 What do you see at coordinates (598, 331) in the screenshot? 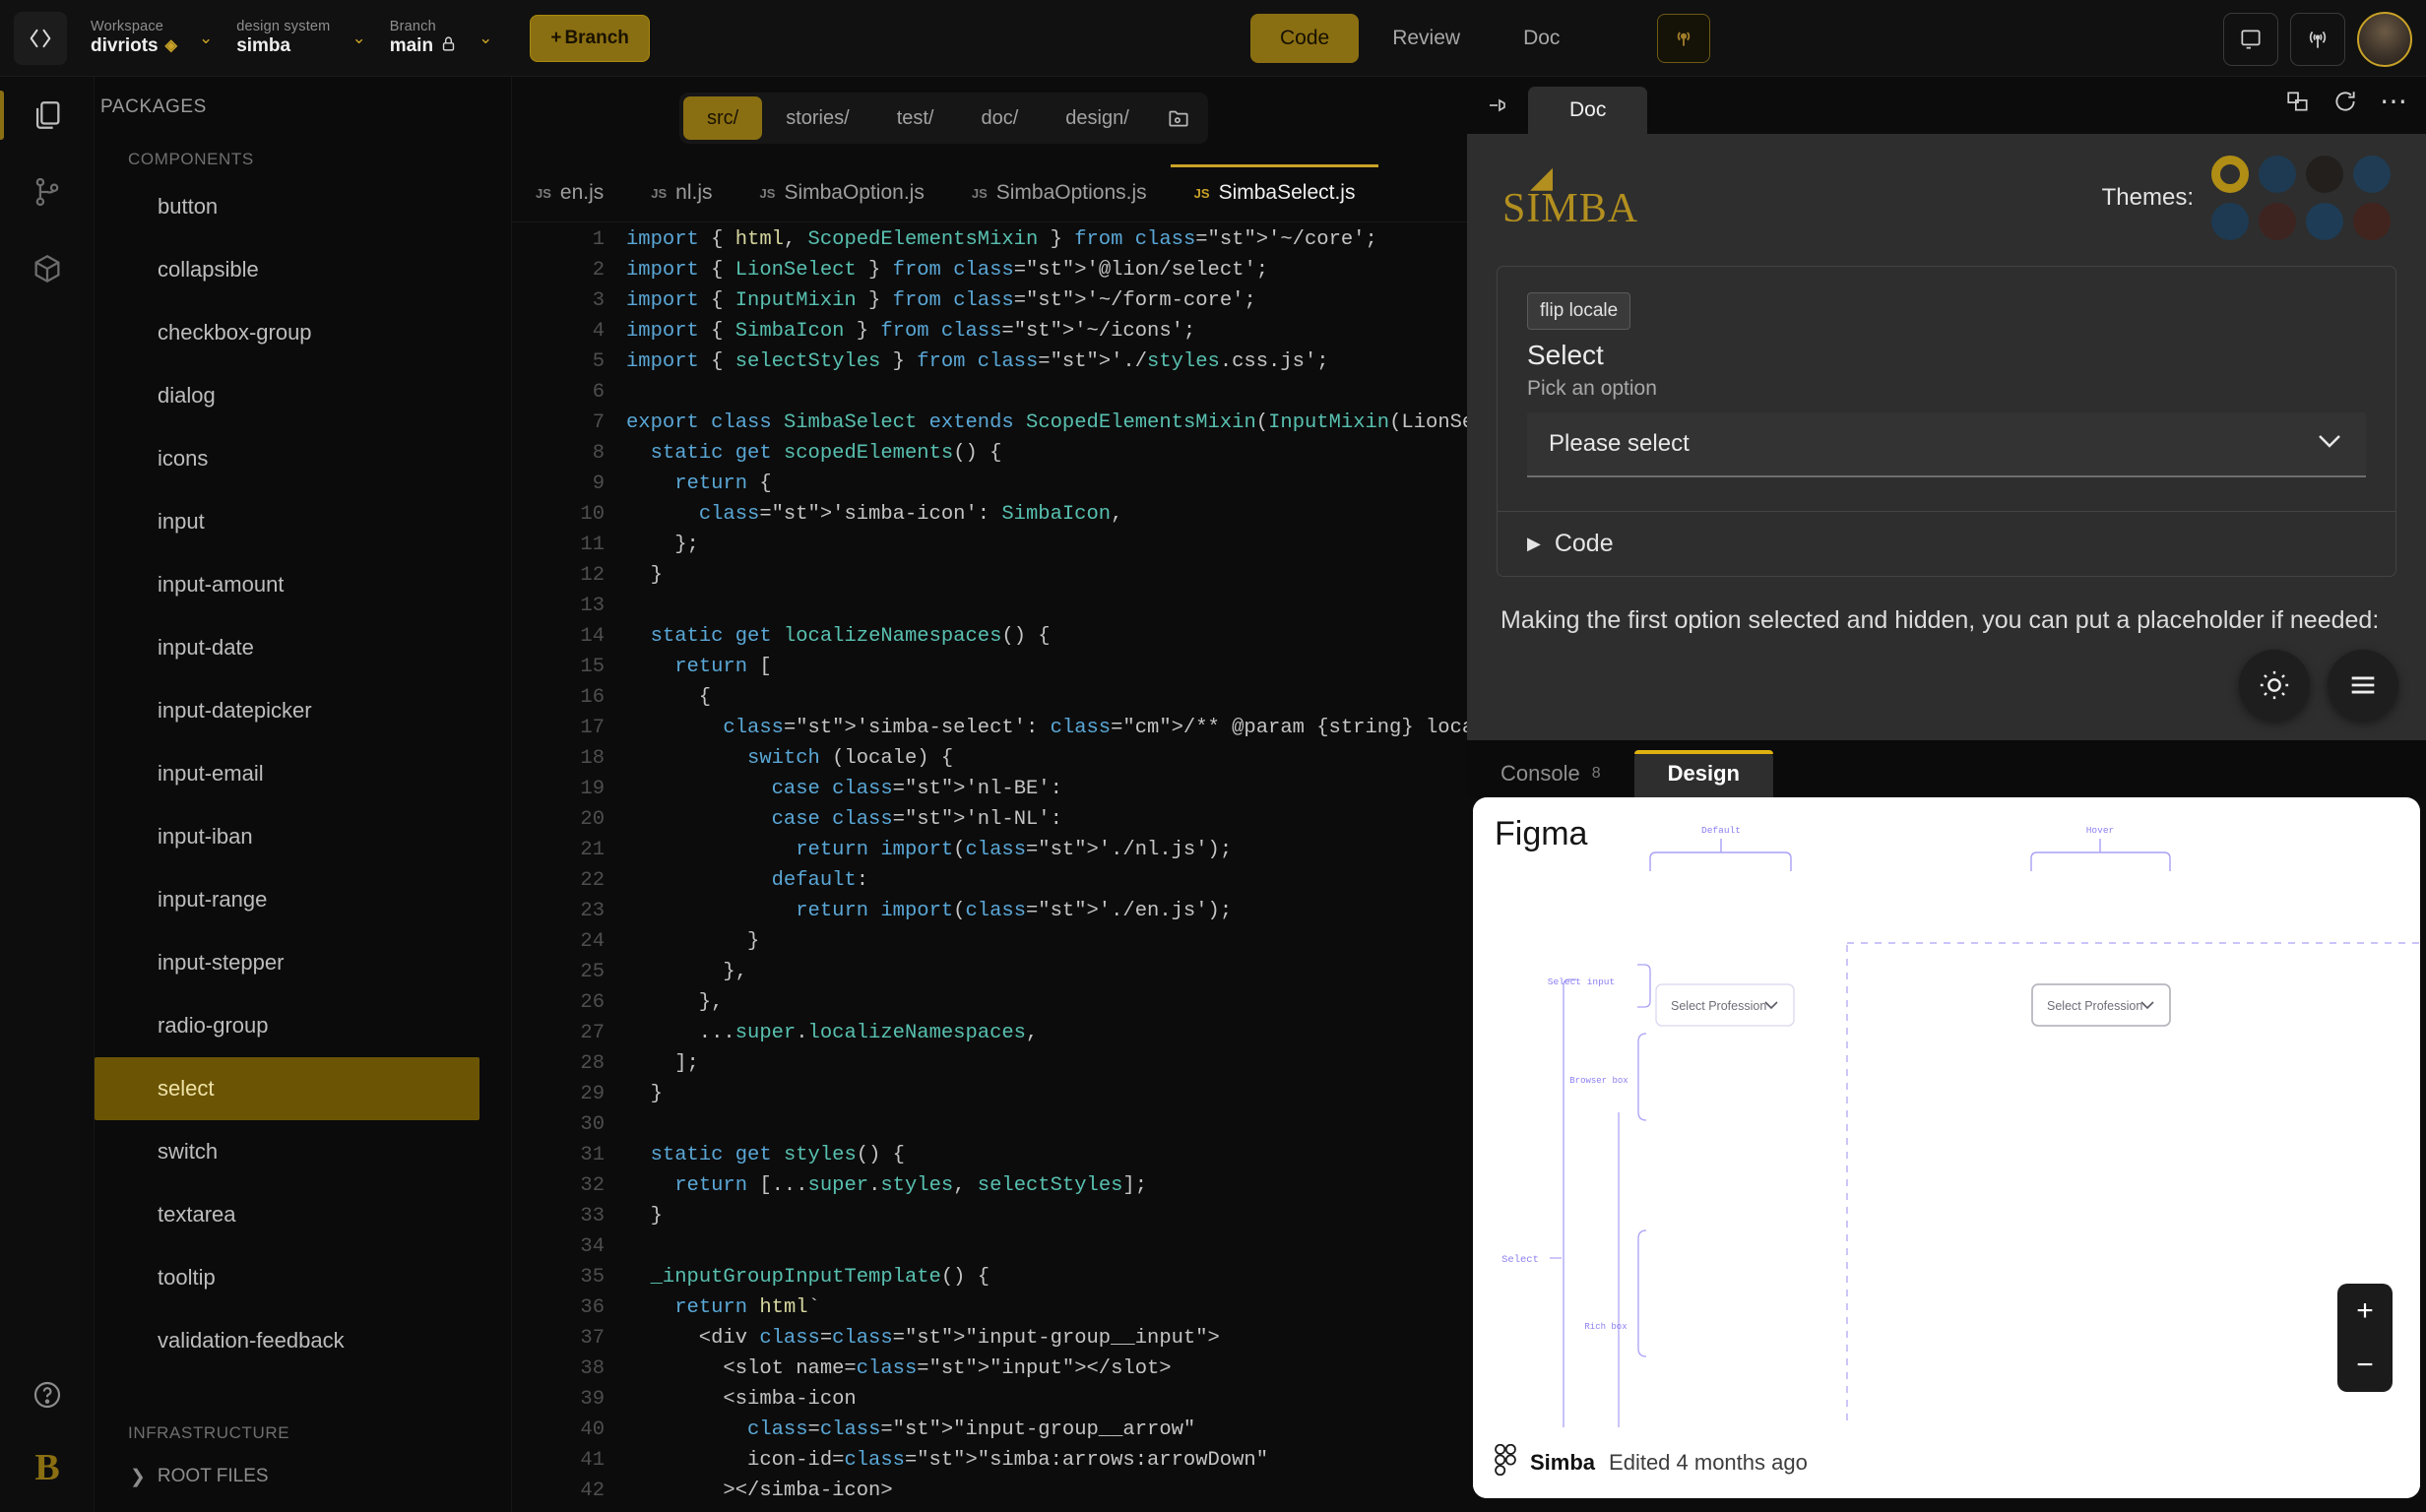
I see `line-number: 4` at bounding box center [598, 331].